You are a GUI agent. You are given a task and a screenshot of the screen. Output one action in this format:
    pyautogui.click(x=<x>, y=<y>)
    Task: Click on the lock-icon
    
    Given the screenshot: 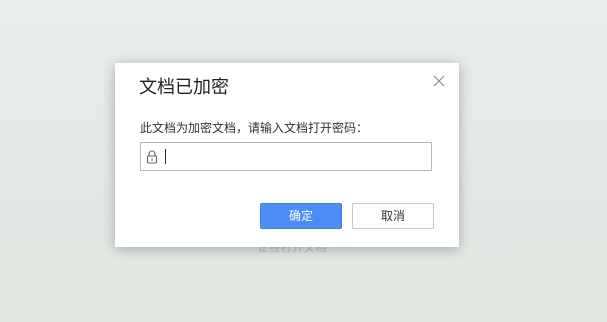 What is the action you would take?
    pyautogui.click(x=152, y=157)
    